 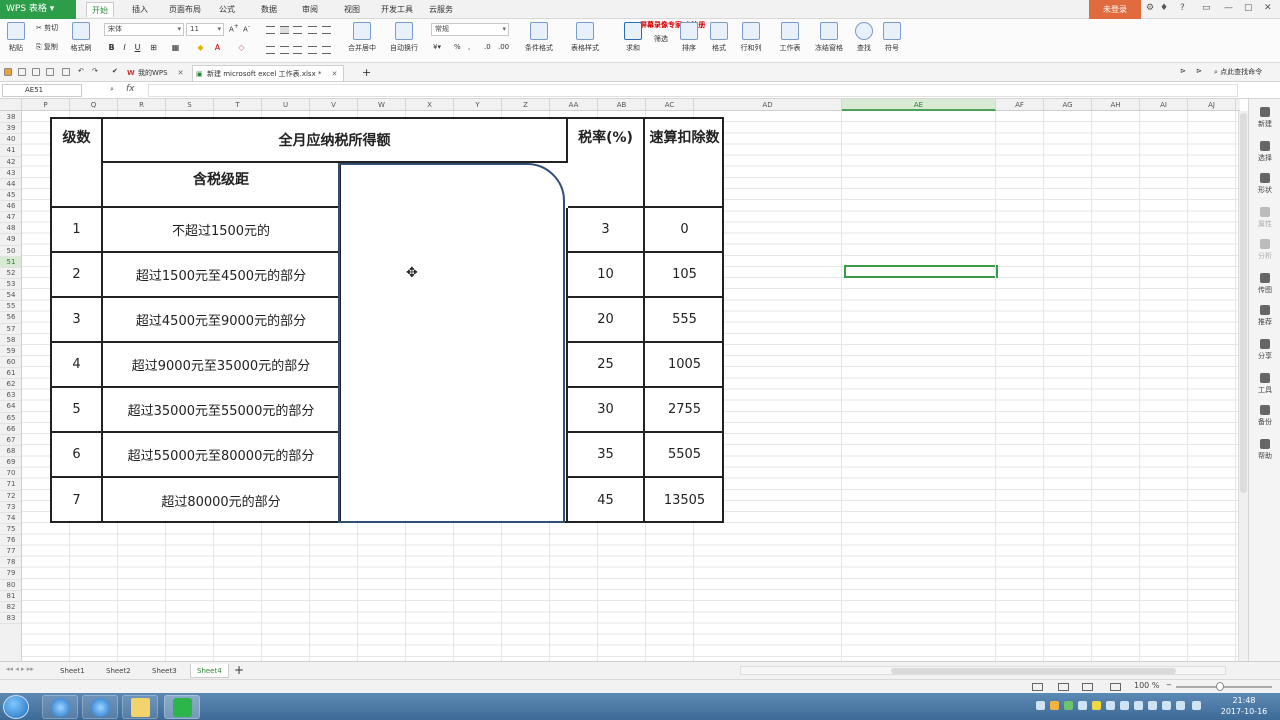 I want to click on clear-format-icon: ◇, so click(x=241, y=48).